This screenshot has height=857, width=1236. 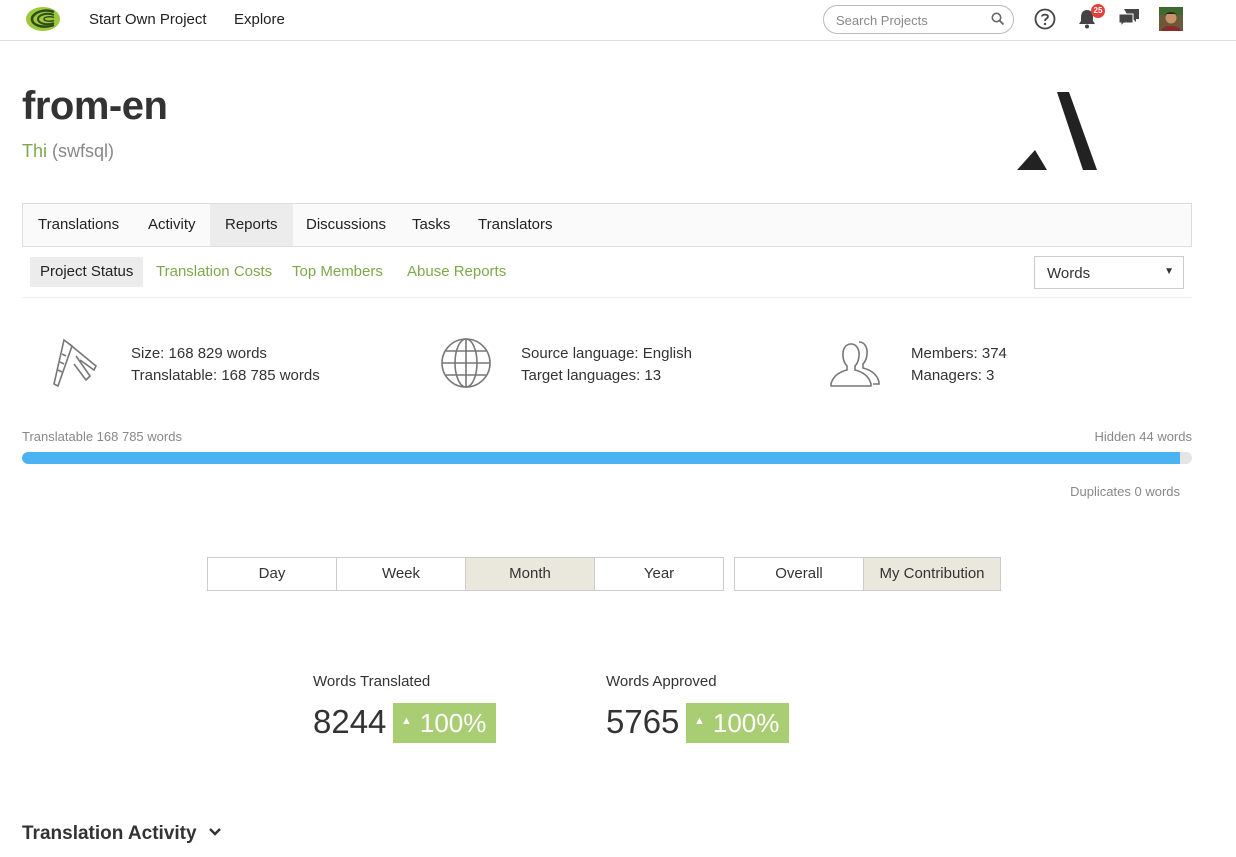 I want to click on nav-explore: Explore, so click(x=259, y=19).